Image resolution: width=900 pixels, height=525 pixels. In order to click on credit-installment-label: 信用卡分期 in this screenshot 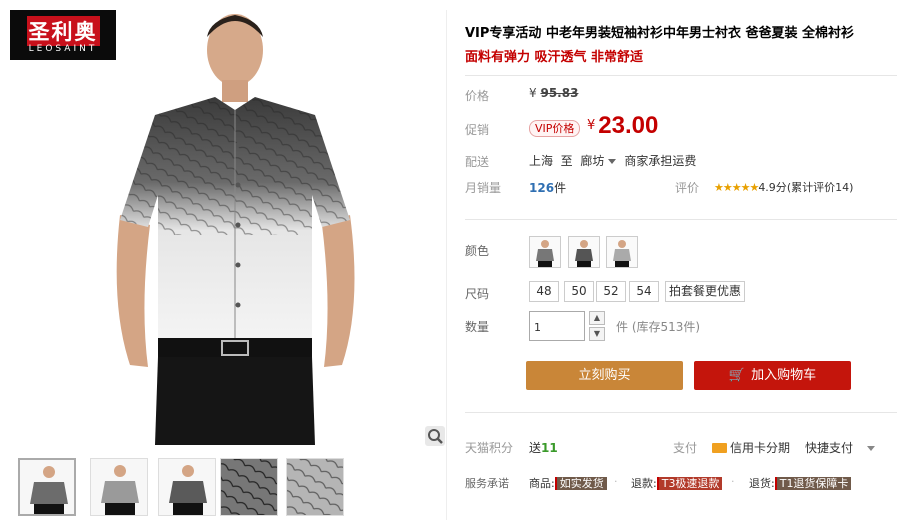, I will do `click(760, 448)`.